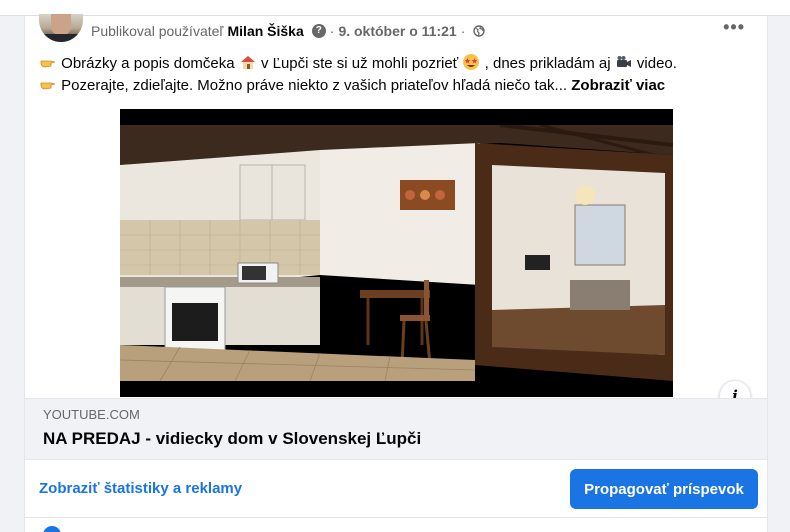  I want to click on author-avatar, so click(61, 28).